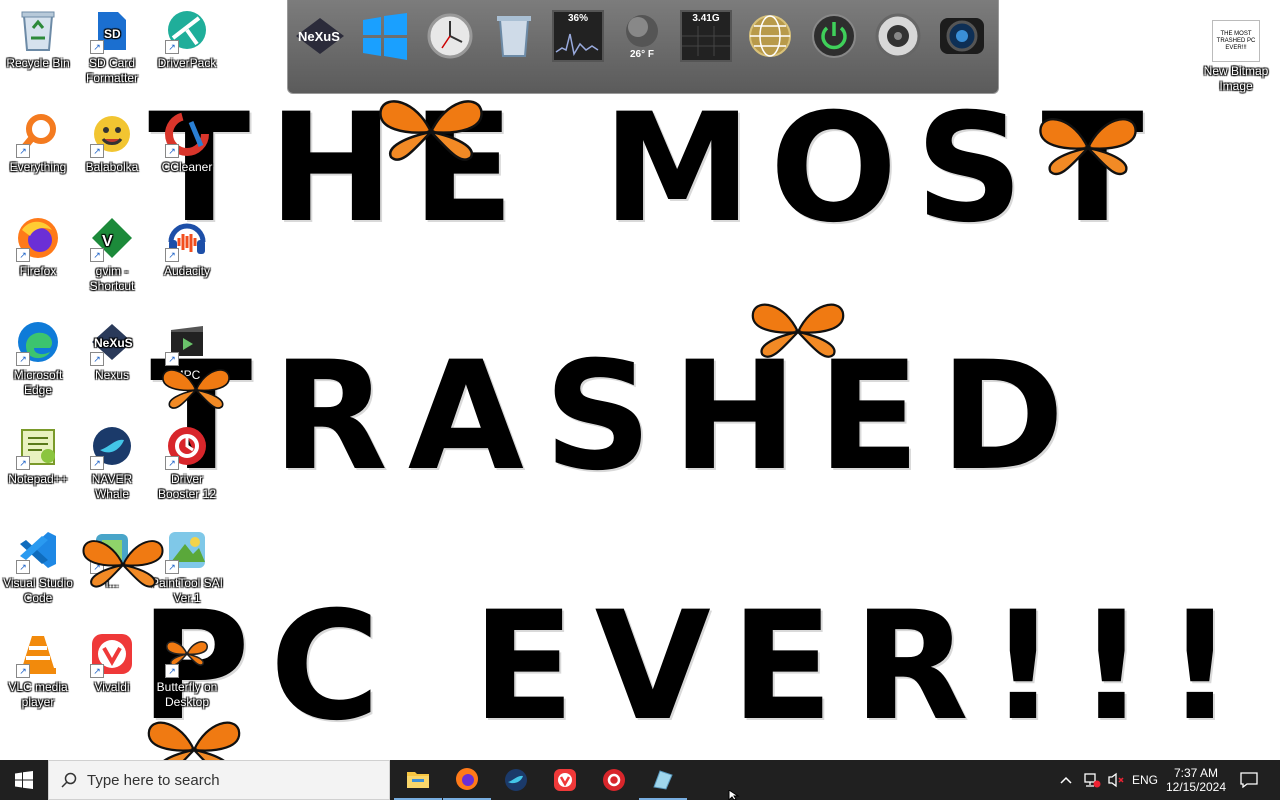 The width and height of the screenshot is (1280, 800). I want to click on taskbar-painttool-sai, so click(663, 780).